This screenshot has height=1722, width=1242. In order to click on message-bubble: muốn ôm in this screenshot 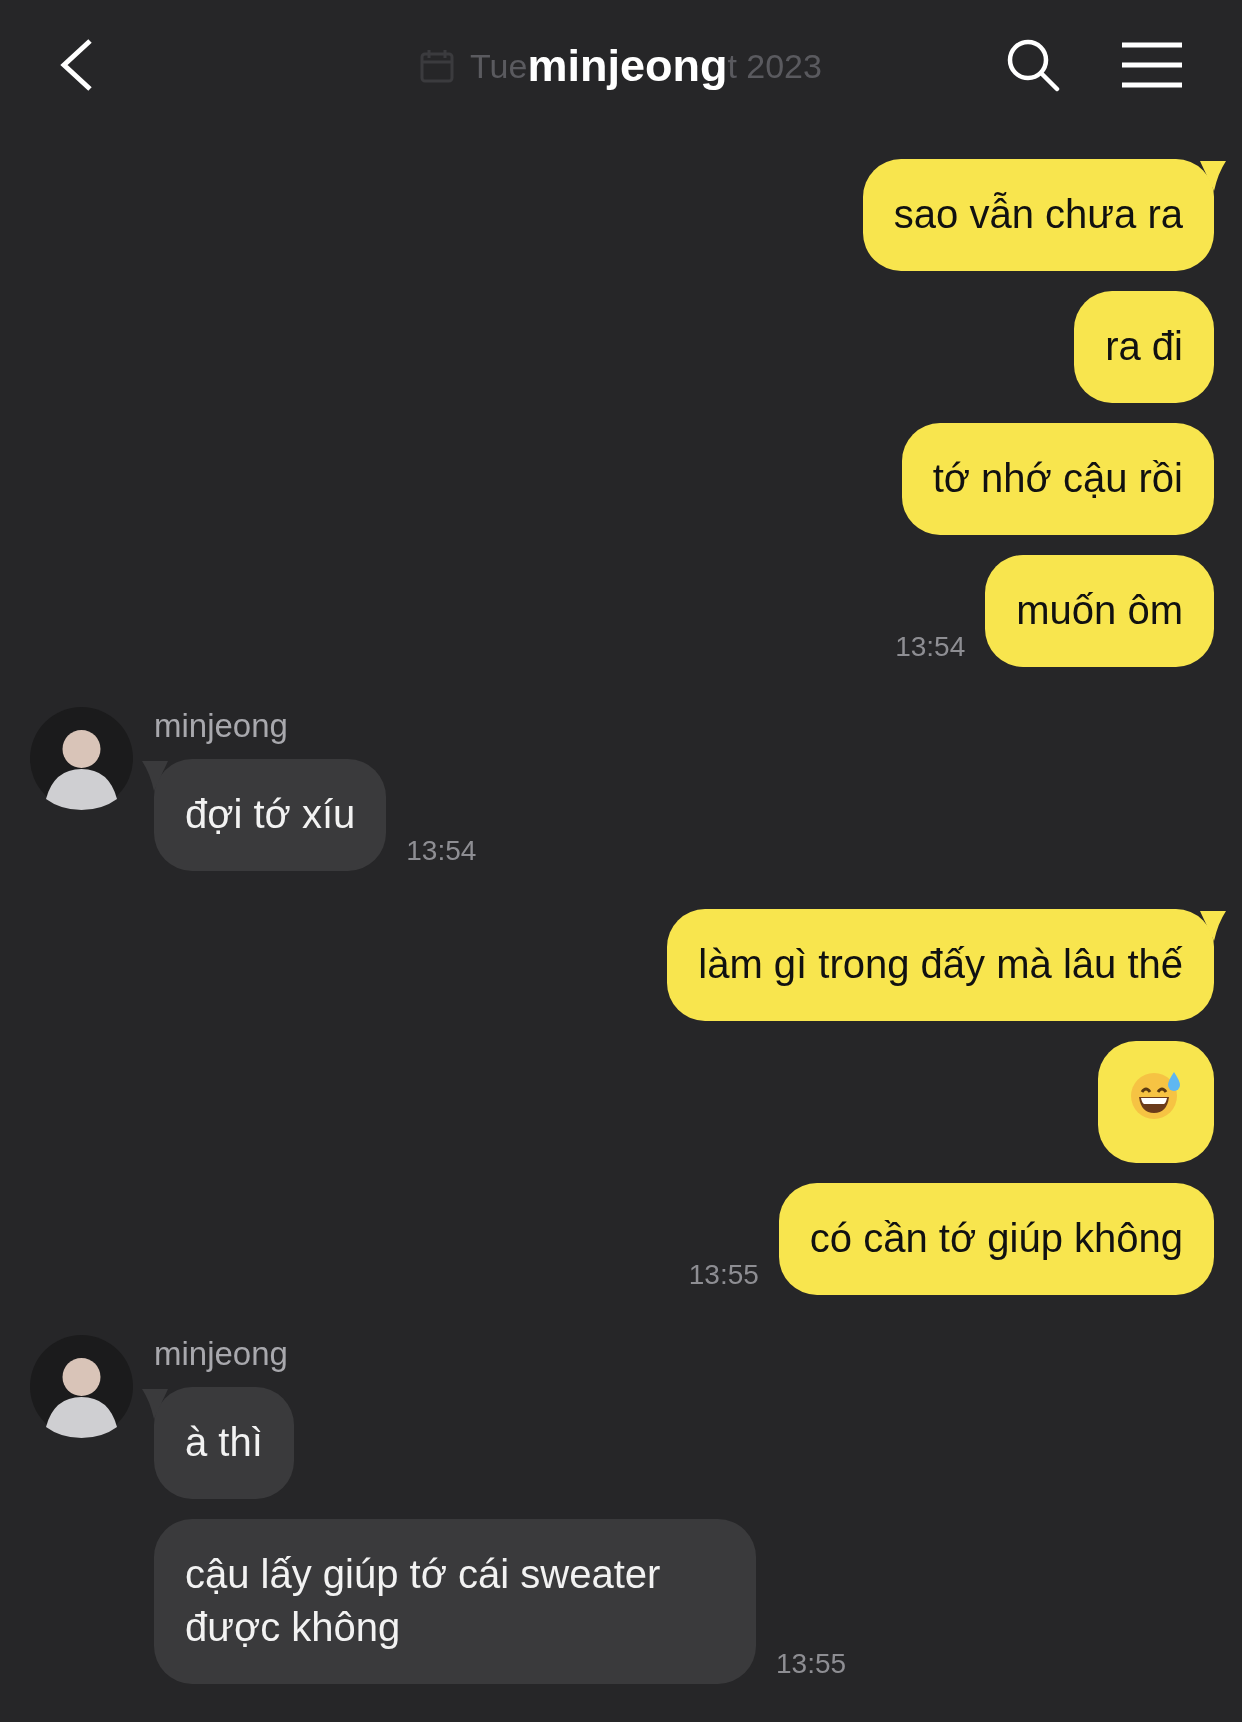, I will do `click(1099, 611)`.